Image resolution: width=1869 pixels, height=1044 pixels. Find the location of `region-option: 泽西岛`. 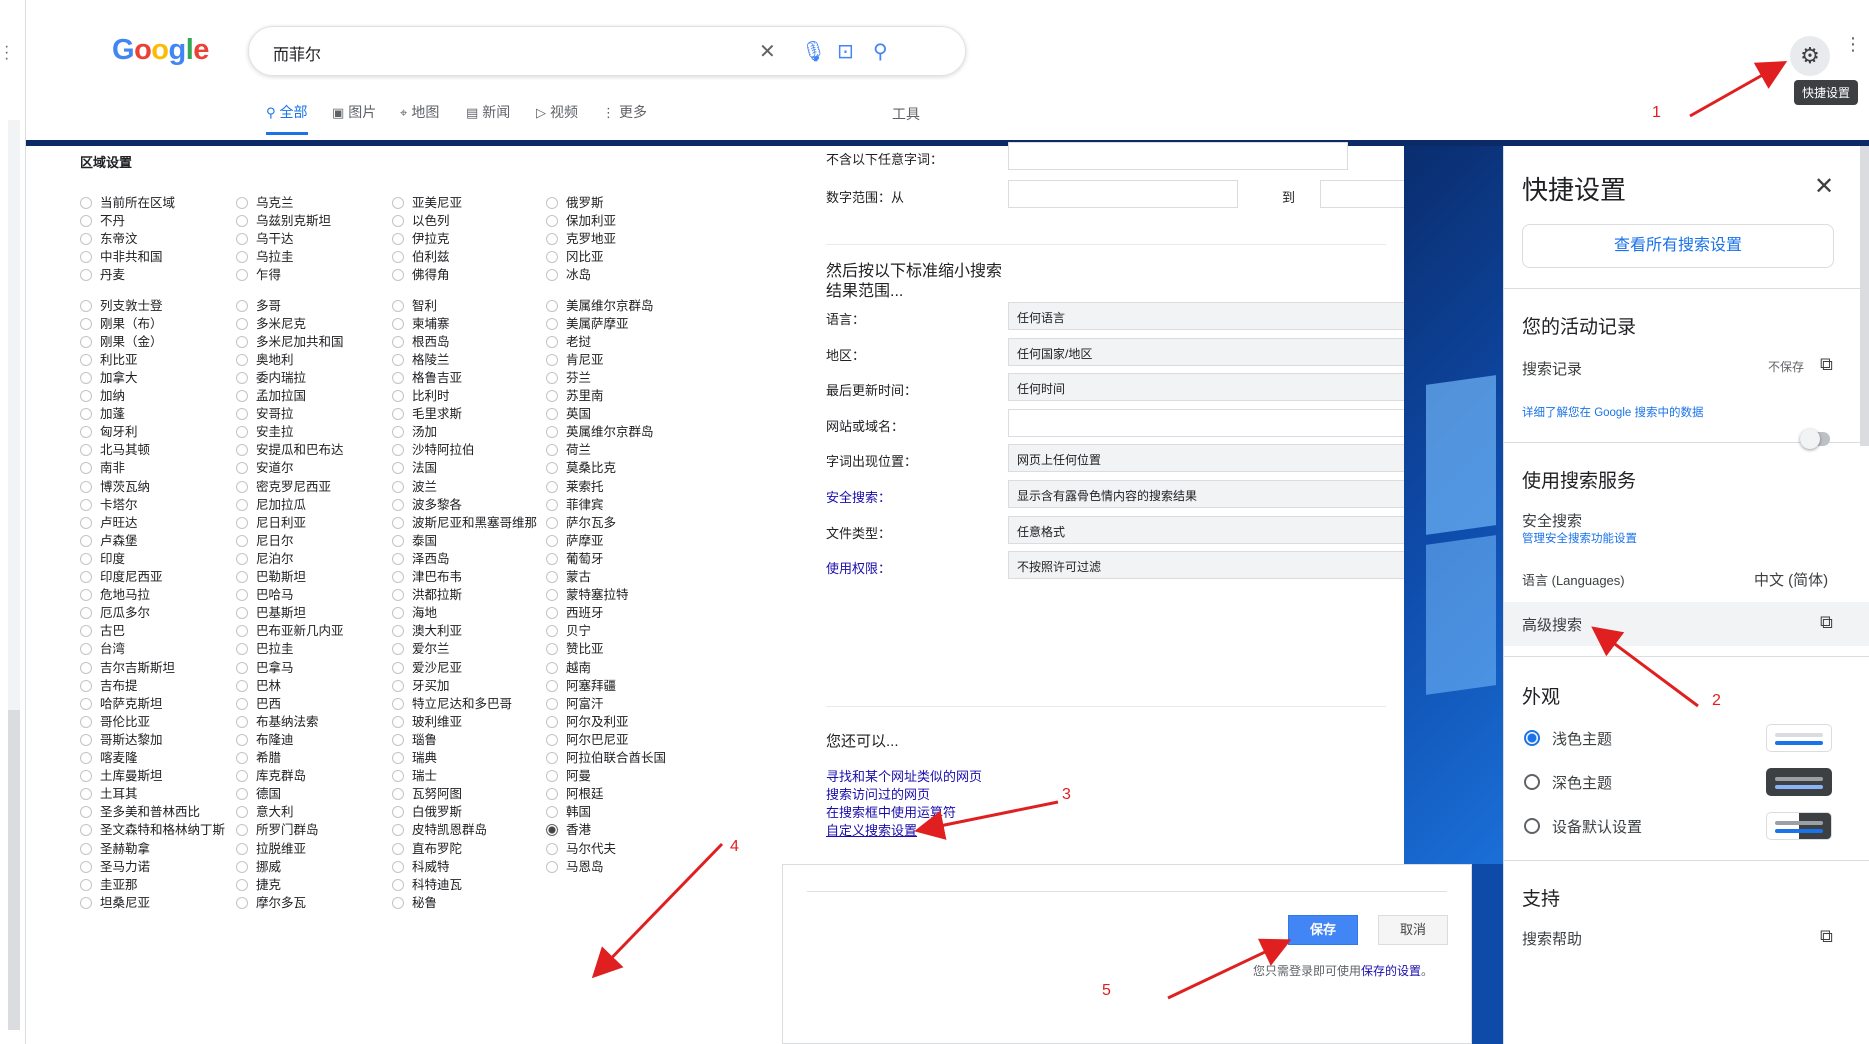

region-option: 泽西岛 is located at coordinates (421, 557).